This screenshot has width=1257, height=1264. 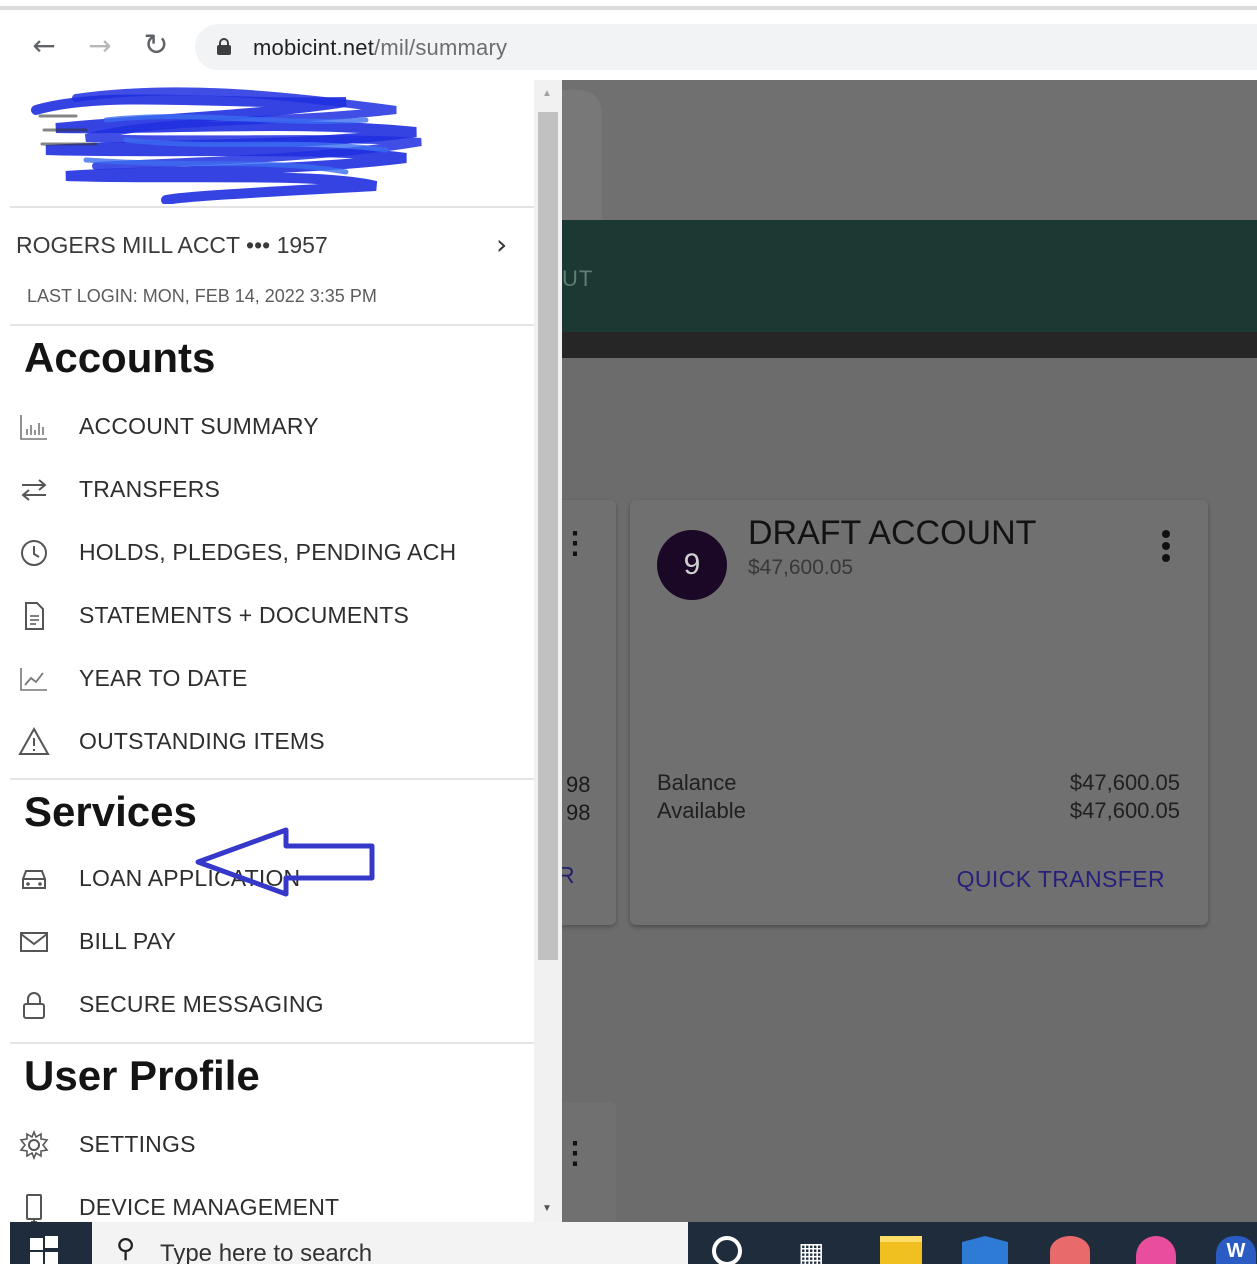 I want to click on nav-item-secure-messaging: SECURE MESSAGING, so click(x=272, y=1005).